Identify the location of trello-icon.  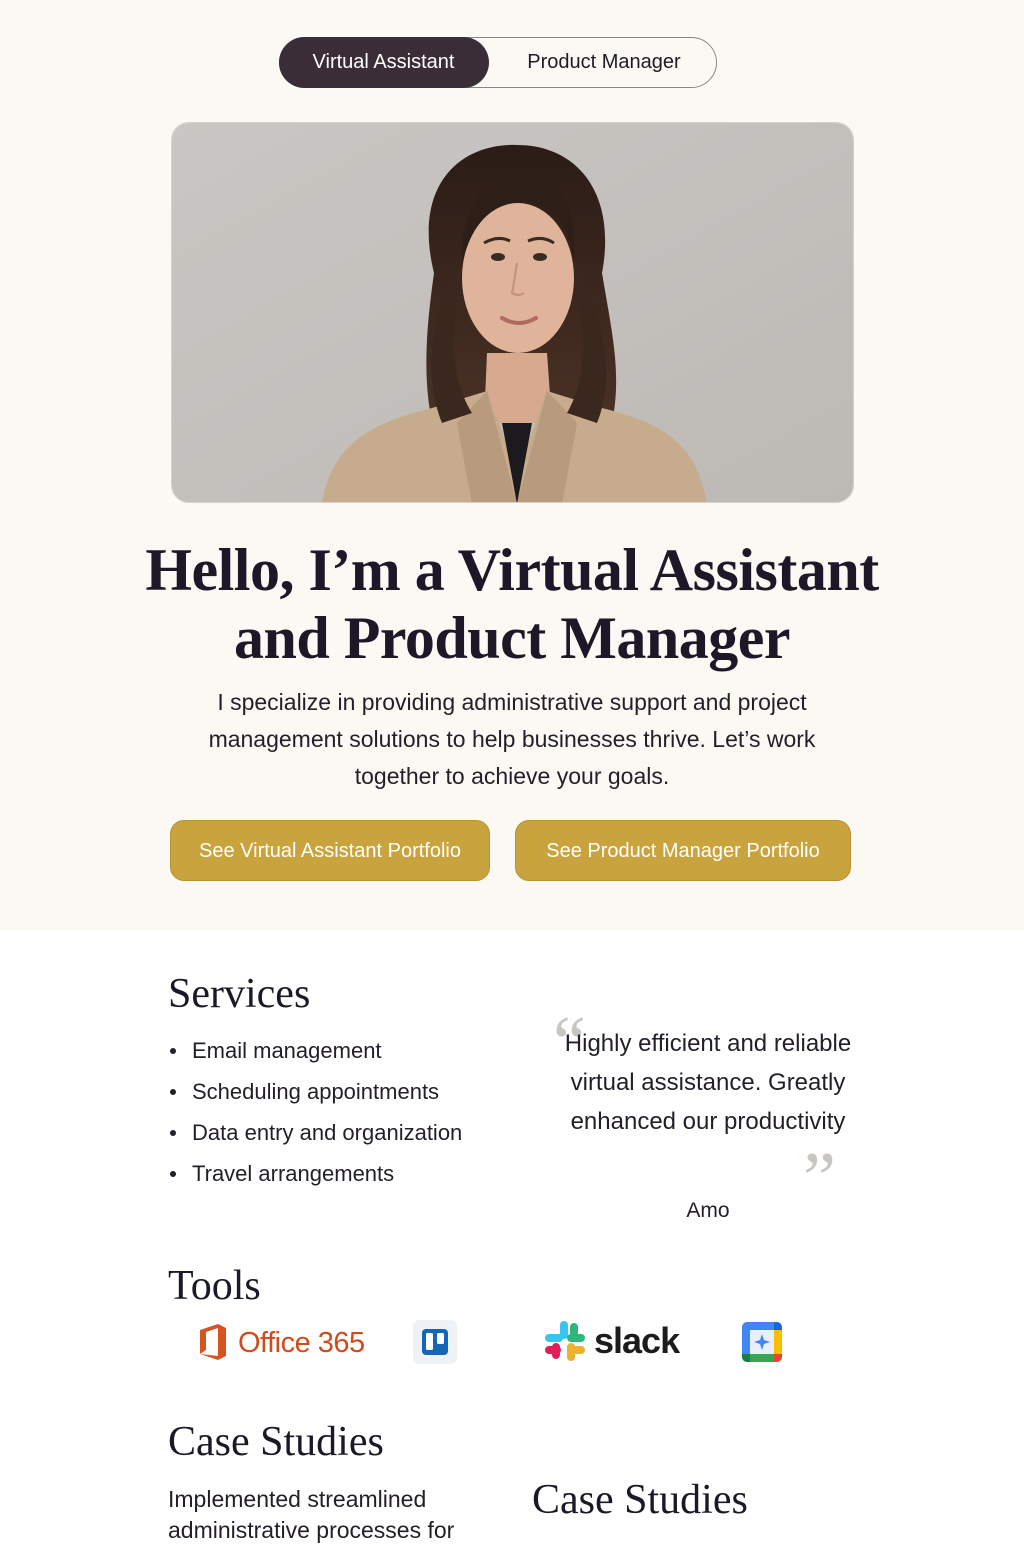
(435, 1342).